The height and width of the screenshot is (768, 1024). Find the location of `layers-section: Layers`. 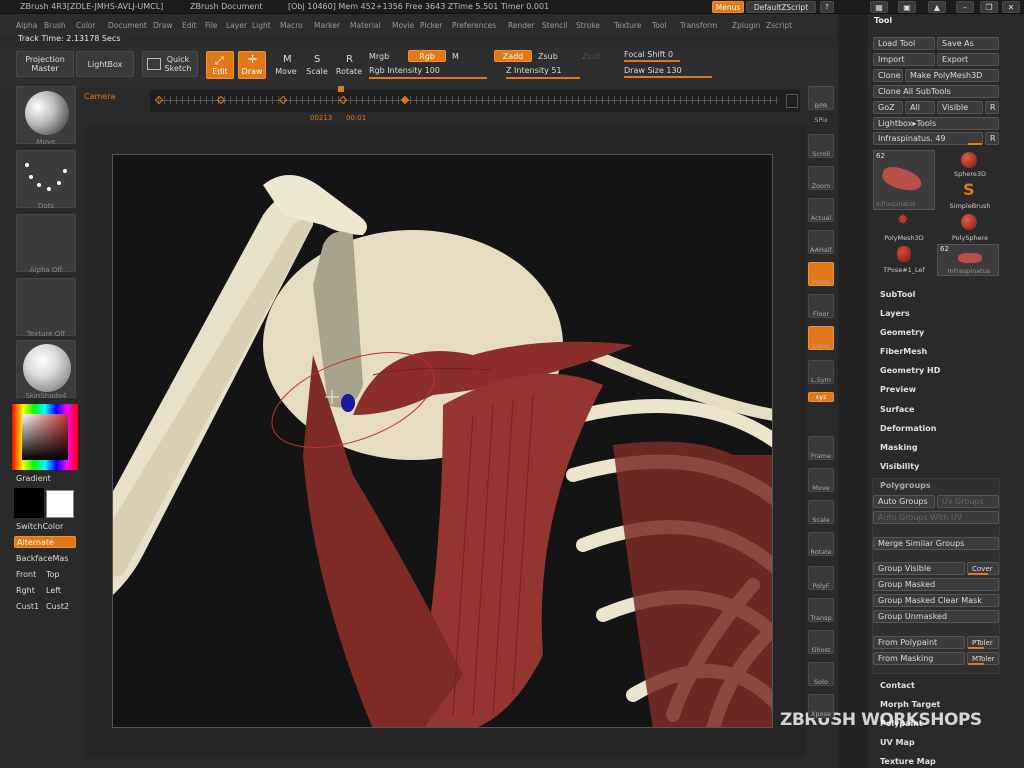

layers-section: Layers is located at coordinates (895, 313).